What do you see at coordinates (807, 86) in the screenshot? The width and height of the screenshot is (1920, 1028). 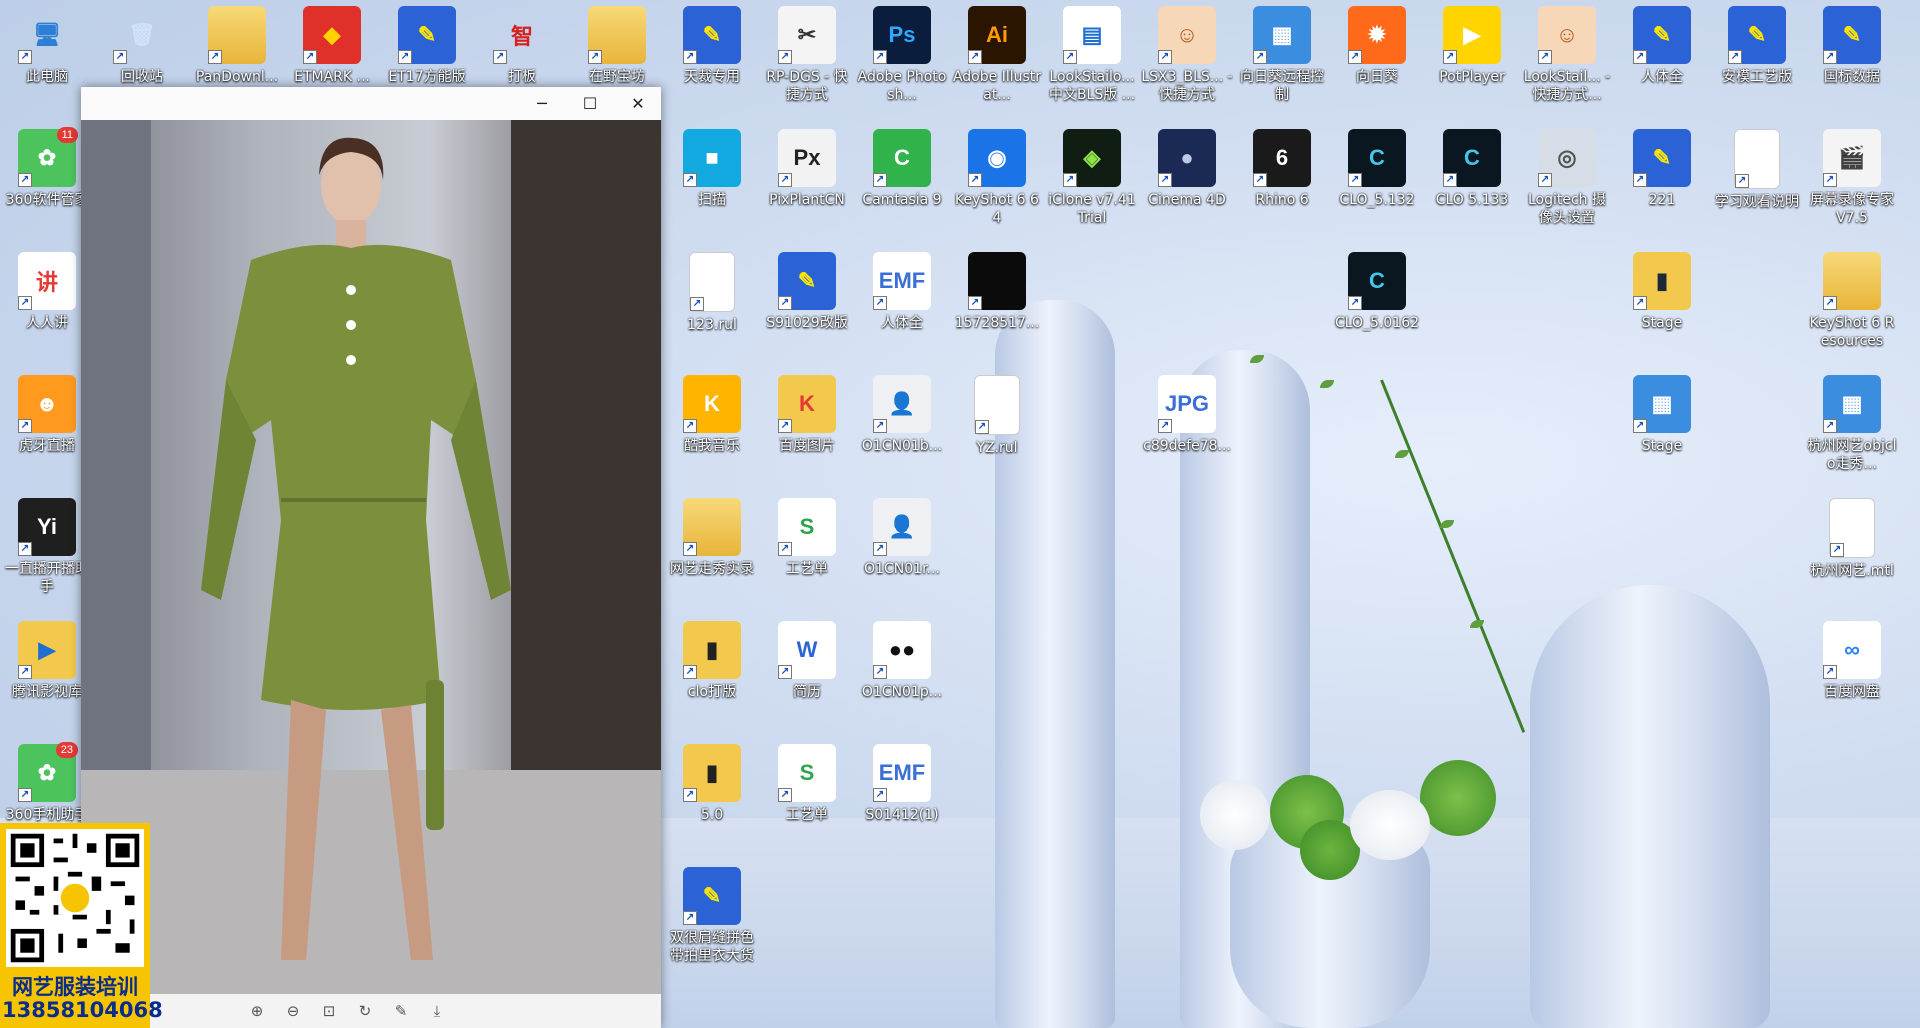 I see `desktop-icon-label: RP-DGS - 快捷方式` at bounding box center [807, 86].